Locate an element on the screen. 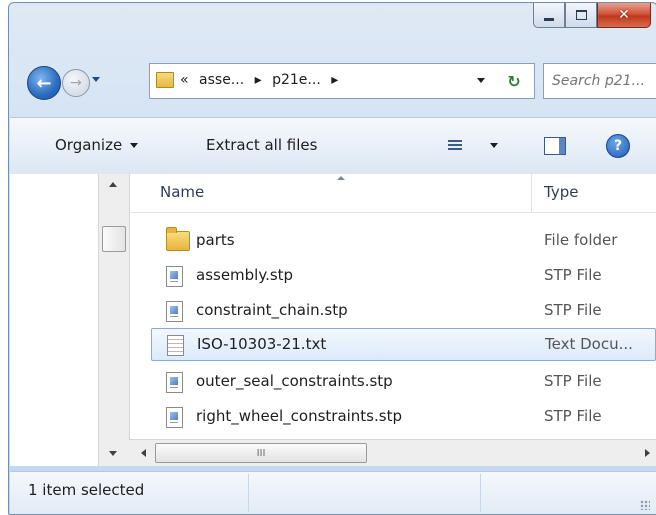 This screenshot has height=515, width=656. column-header: Name Type is located at coordinates (393, 193).